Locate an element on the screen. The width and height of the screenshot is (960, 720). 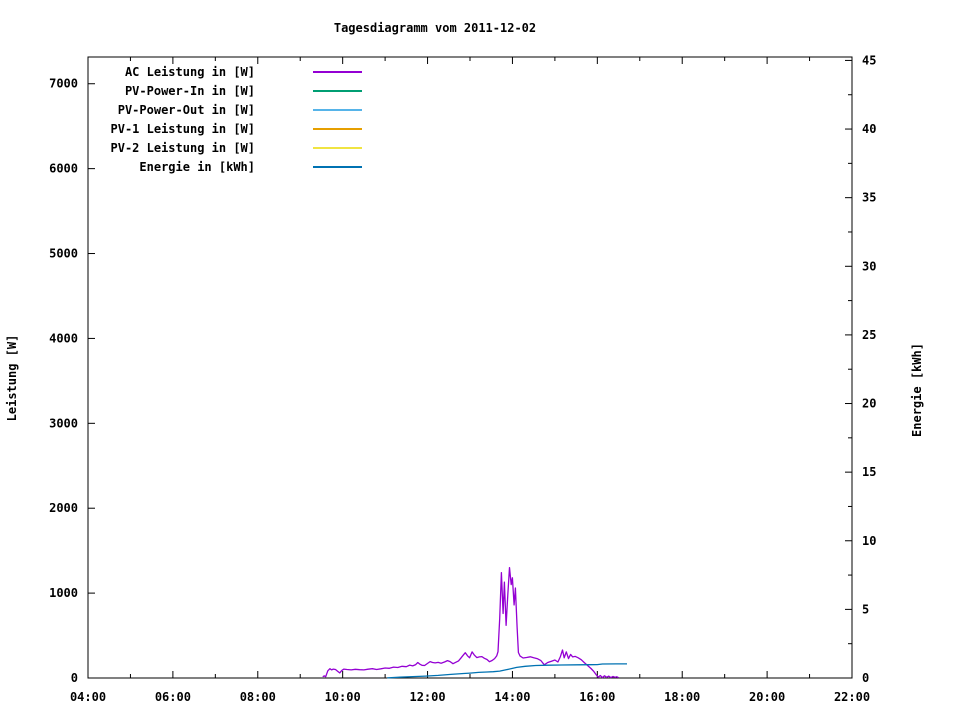
x-tick-label: 18:00 is located at coordinates (682, 697).